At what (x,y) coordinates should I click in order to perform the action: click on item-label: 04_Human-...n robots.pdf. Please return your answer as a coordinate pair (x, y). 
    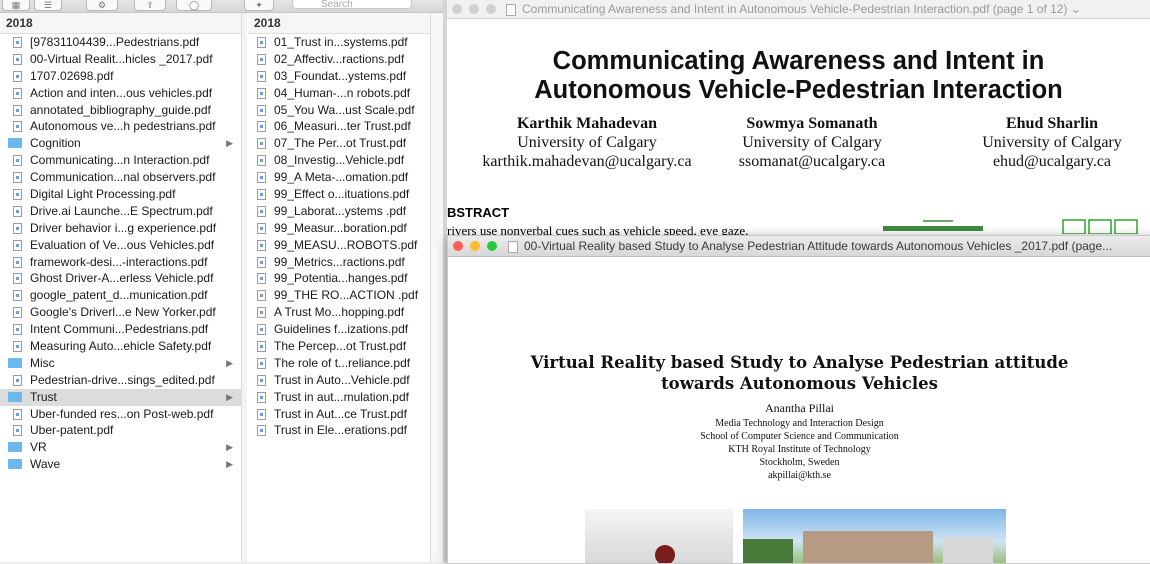
    Looking at the image, I should click on (342, 92).